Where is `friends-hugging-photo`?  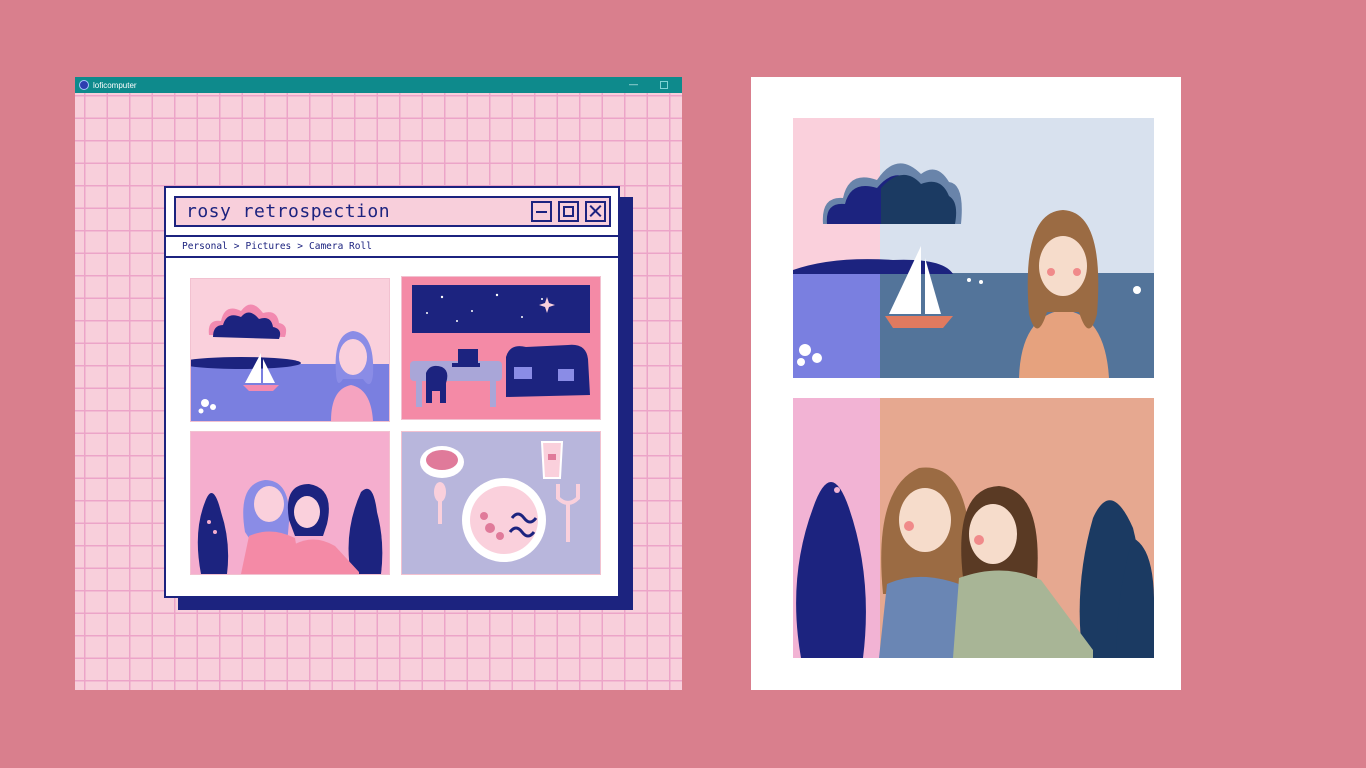
friends-hugging-photo is located at coordinates (973, 528).